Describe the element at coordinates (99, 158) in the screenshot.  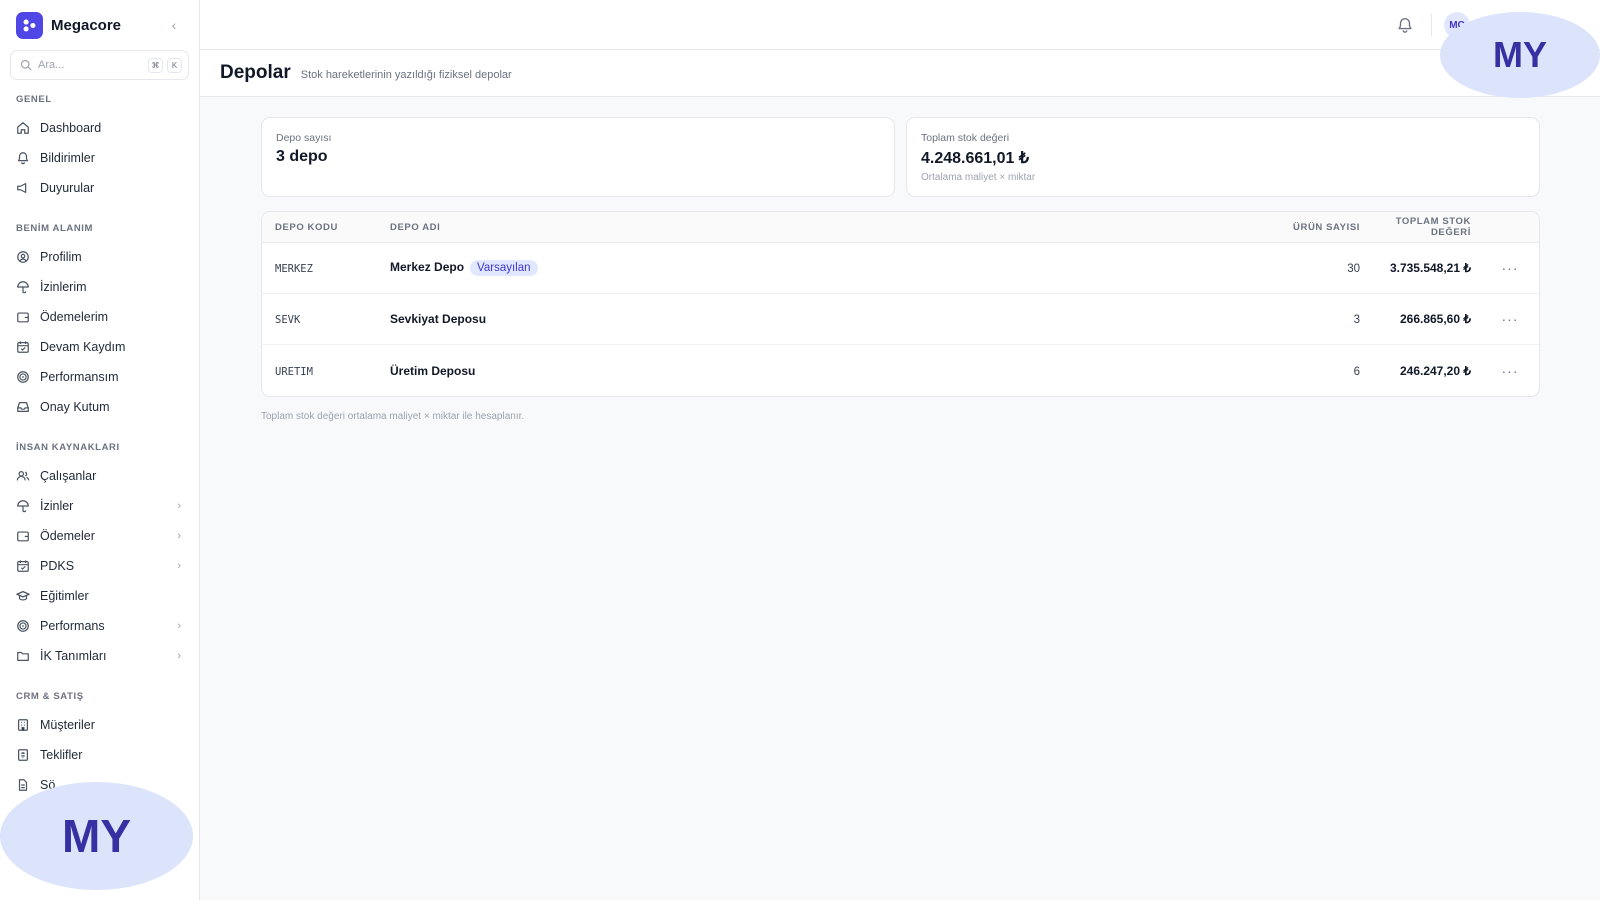
I see `sidebar-item-bildirimler: Bildirimler` at that location.